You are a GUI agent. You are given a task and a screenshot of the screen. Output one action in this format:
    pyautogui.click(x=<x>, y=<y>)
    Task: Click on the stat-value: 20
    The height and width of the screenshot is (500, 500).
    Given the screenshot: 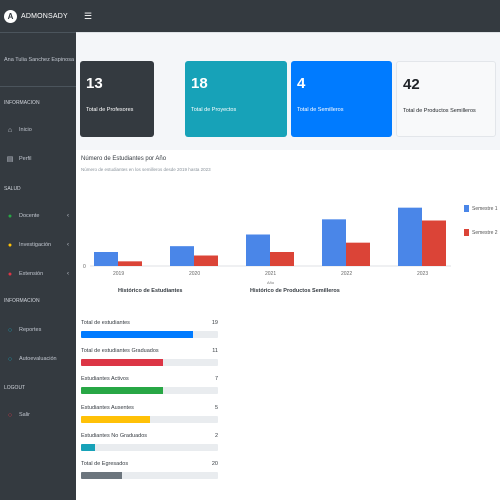 What is the action you would take?
    pyautogui.click(x=214, y=464)
    